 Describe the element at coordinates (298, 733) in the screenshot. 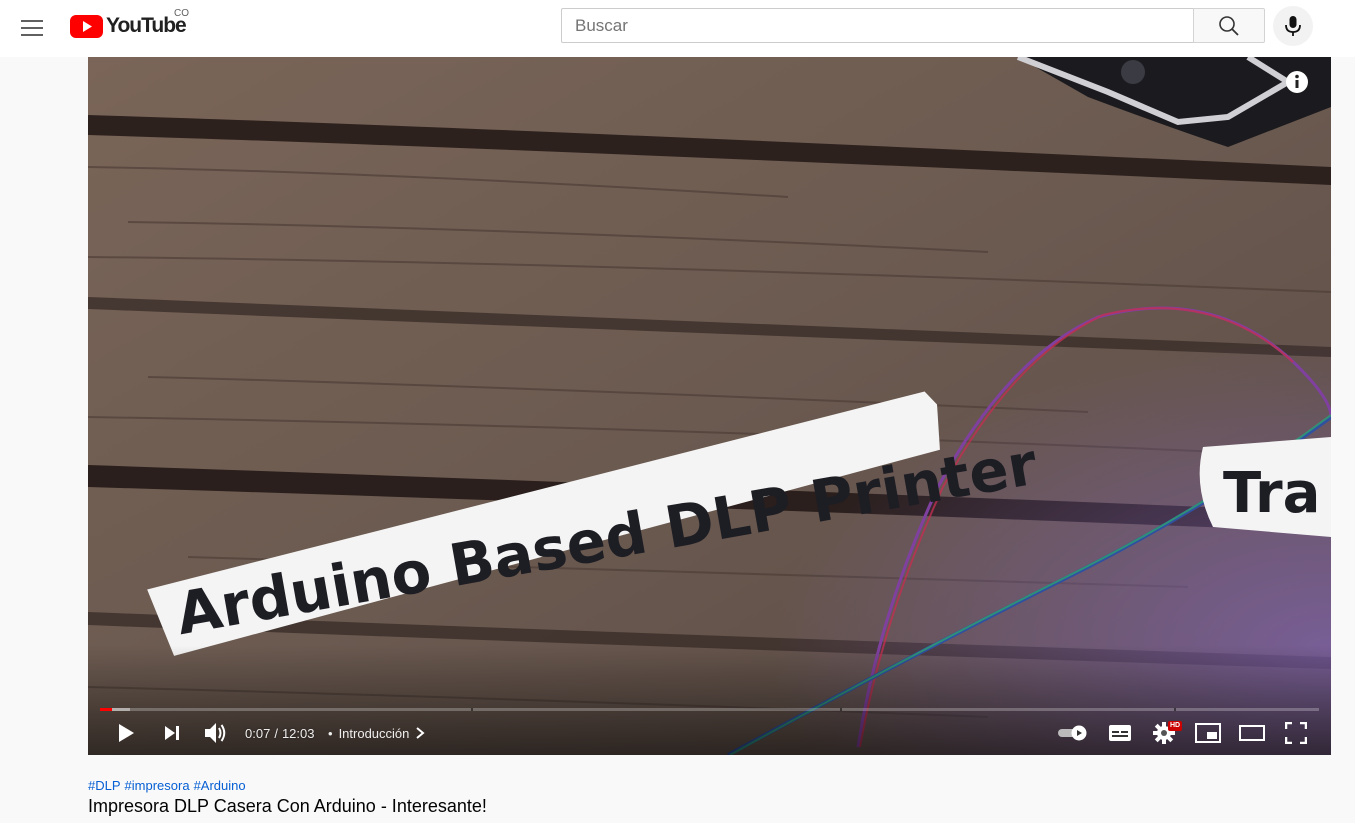

I see `duration: 12:03` at that location.